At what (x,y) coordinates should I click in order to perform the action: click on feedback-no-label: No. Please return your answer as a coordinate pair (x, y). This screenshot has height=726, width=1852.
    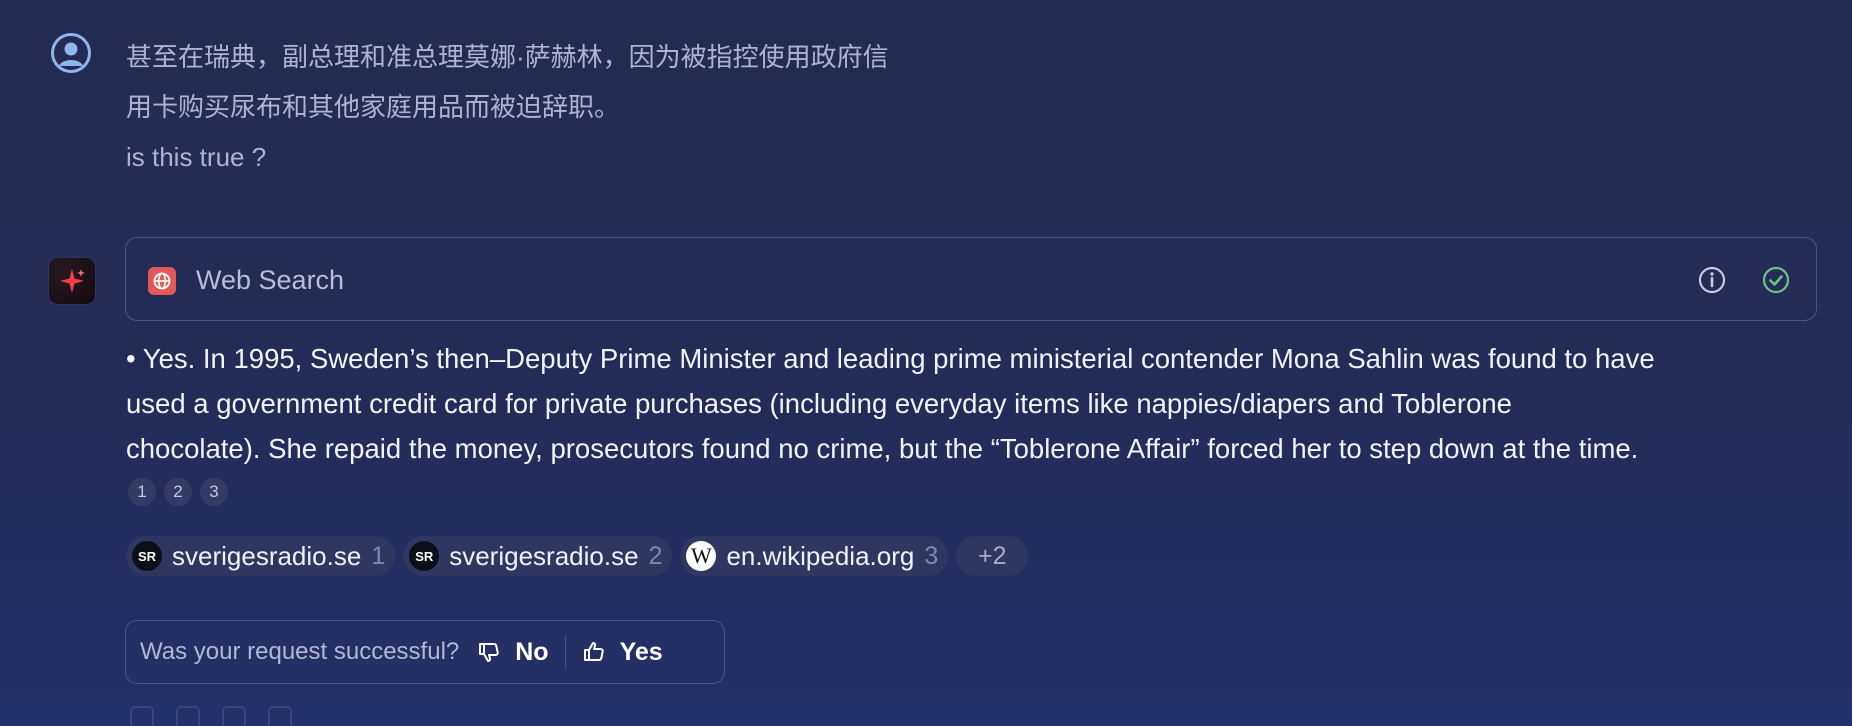
    Looking at the image, I should click on (532, 651).